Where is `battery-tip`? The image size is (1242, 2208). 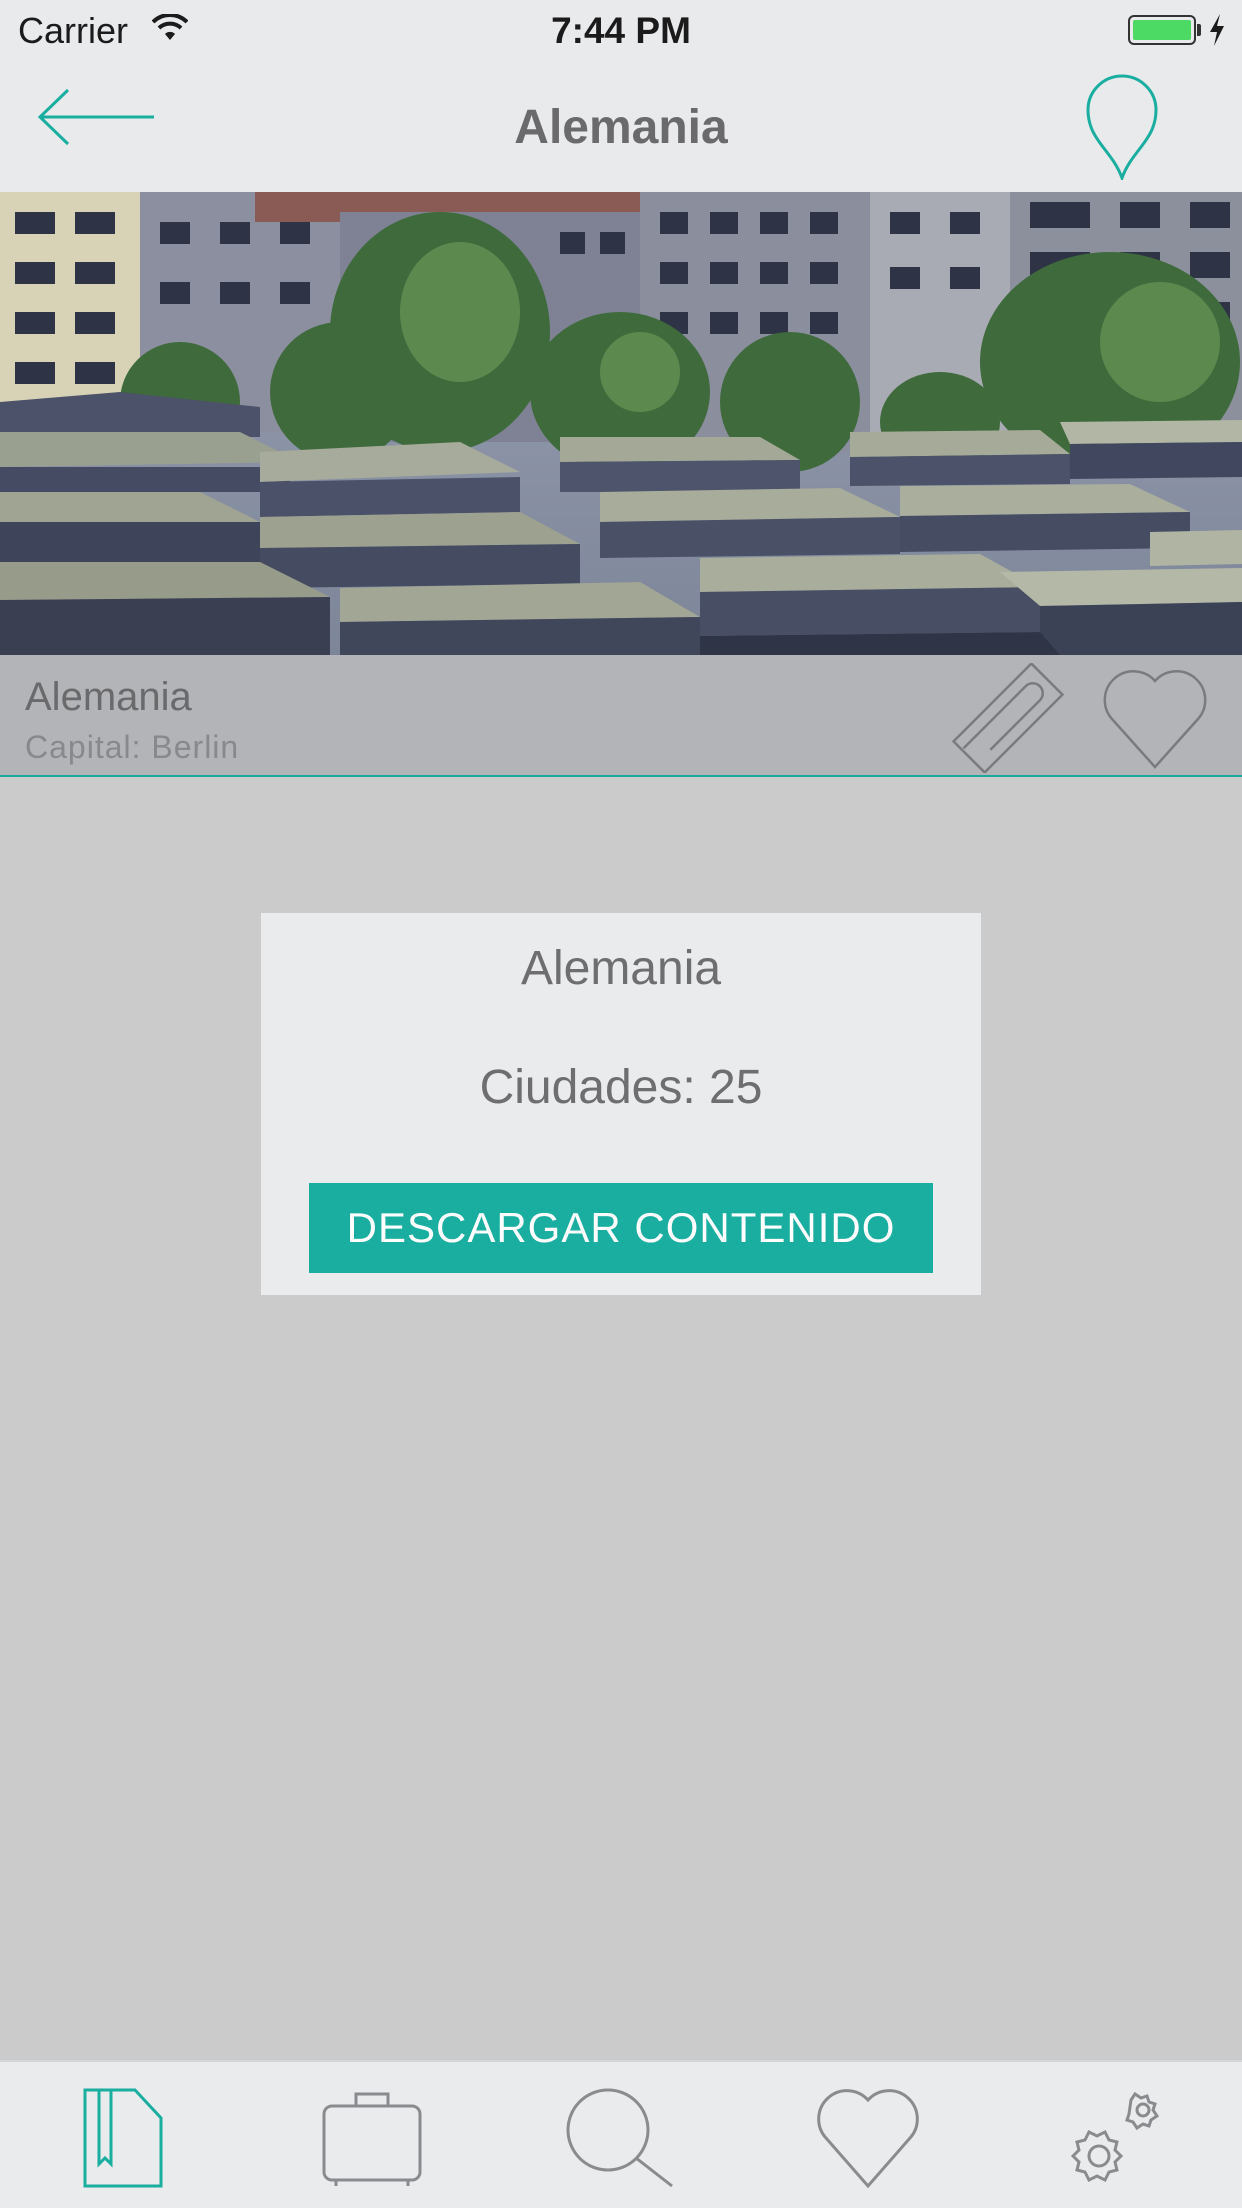
battery-tip is located at coordinates (1199, 30).